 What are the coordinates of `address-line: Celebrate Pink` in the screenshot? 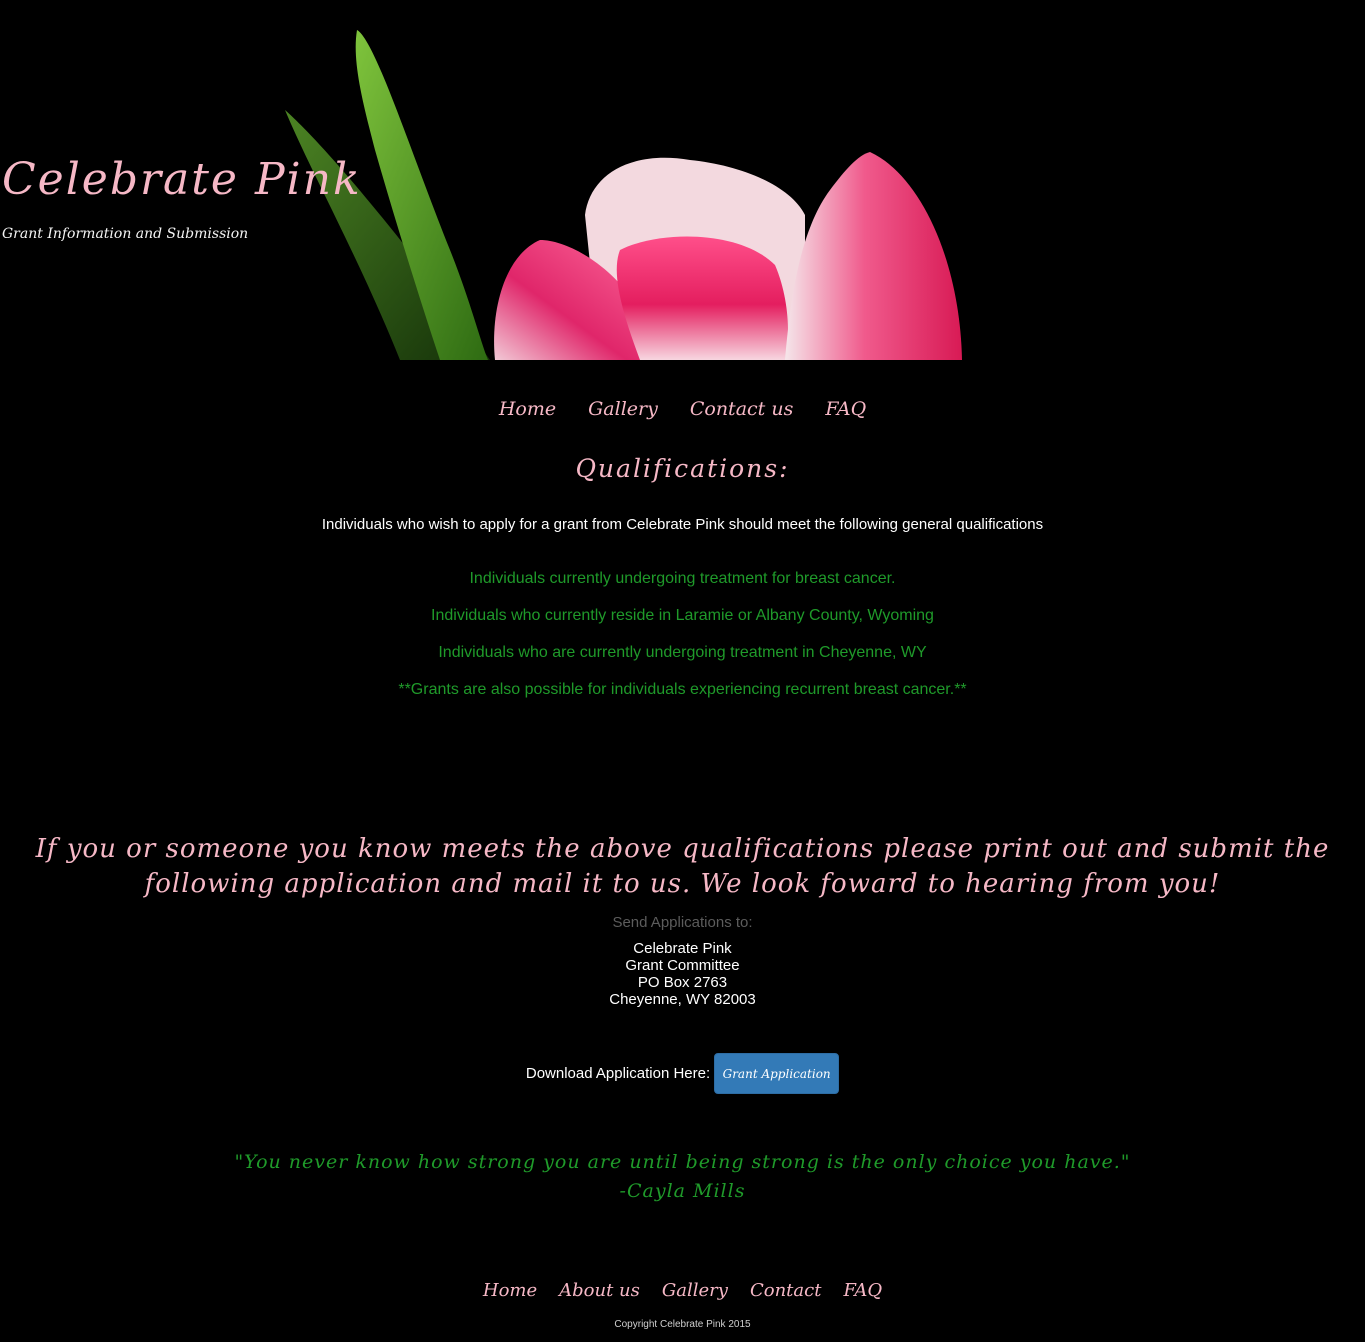 It's located at (682, 948).